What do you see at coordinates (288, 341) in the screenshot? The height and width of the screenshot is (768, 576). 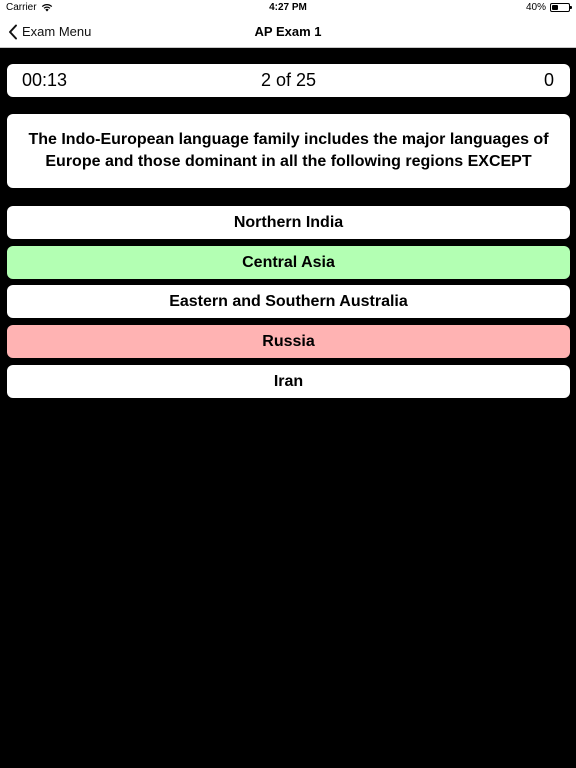 I see `answer-option-4: Russia` at bounding box center [288, 341].